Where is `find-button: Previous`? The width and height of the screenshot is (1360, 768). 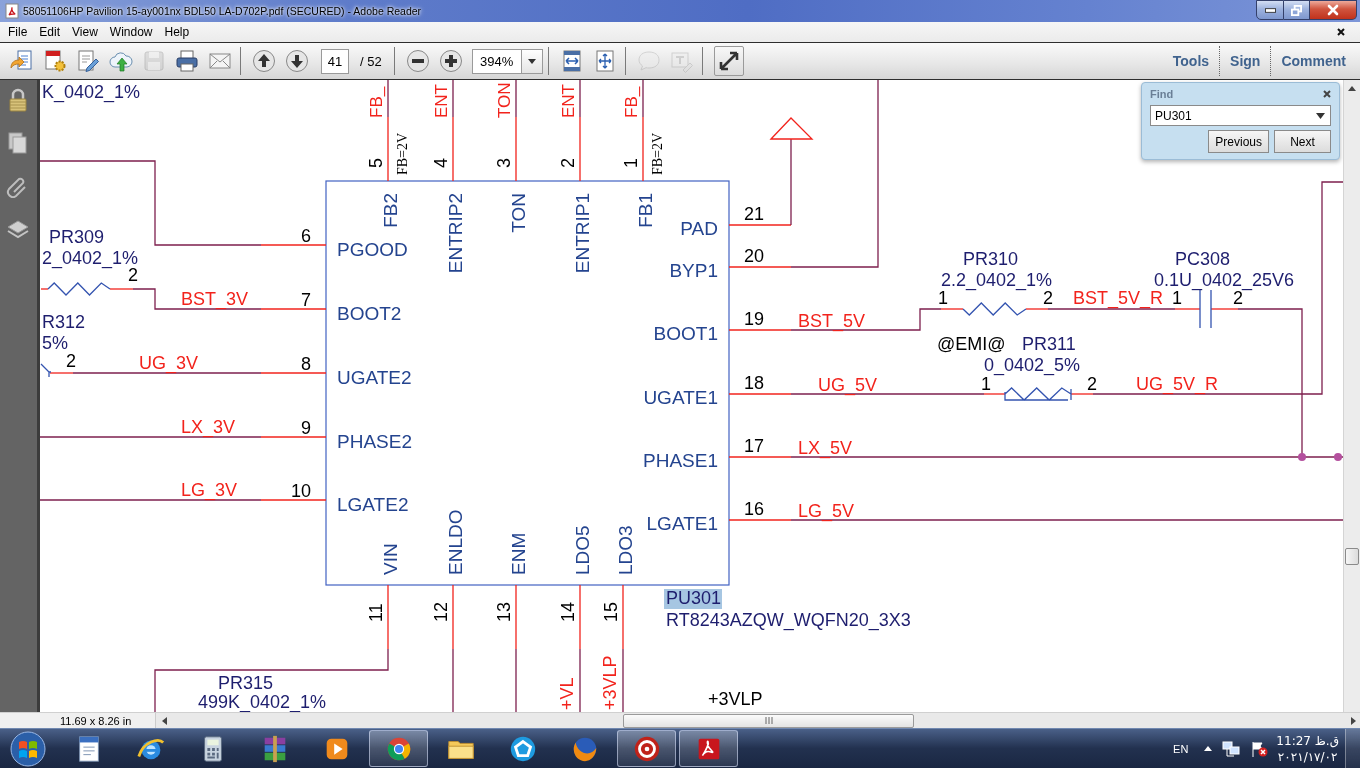
find-button: Previous is located at coordinates (1238, 141).